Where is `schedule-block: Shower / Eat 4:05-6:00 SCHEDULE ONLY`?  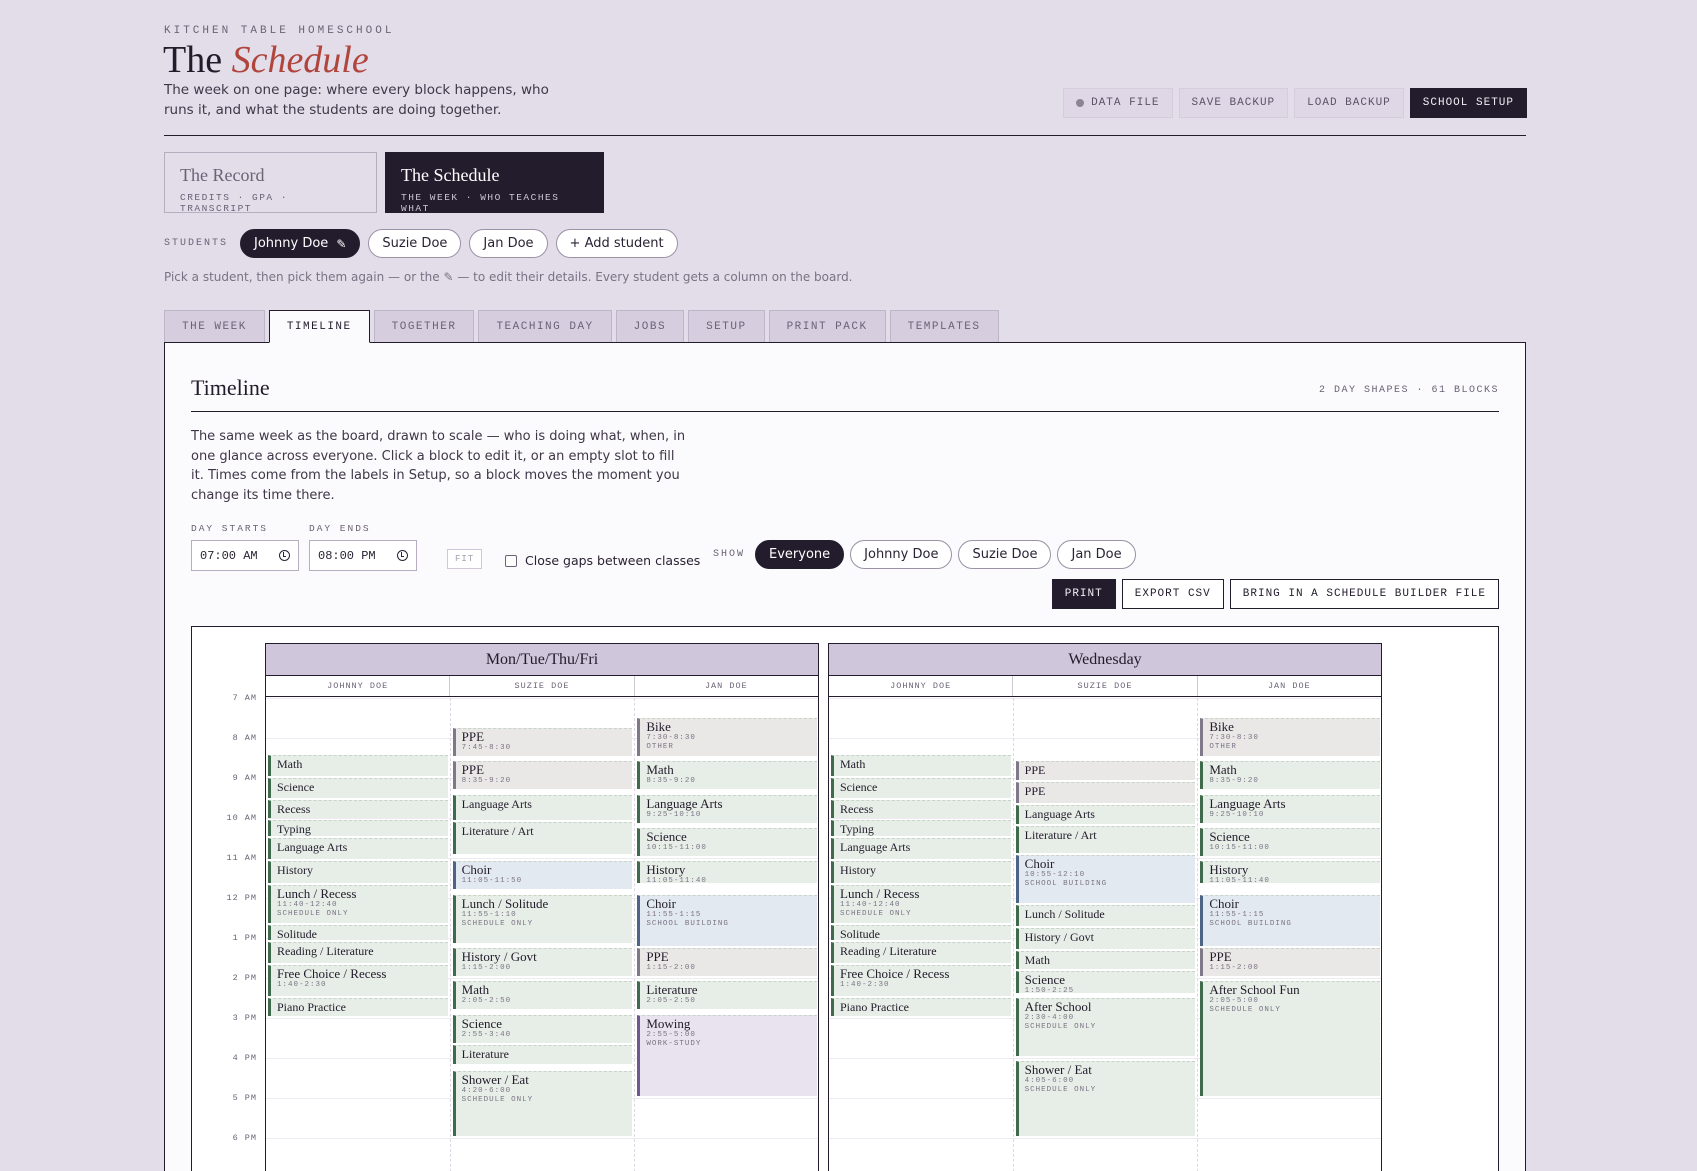
schedule-block: Shower / Eat 4:05-6:00 SCHEDULE ONLY is located at coordinates (1105, 1098).